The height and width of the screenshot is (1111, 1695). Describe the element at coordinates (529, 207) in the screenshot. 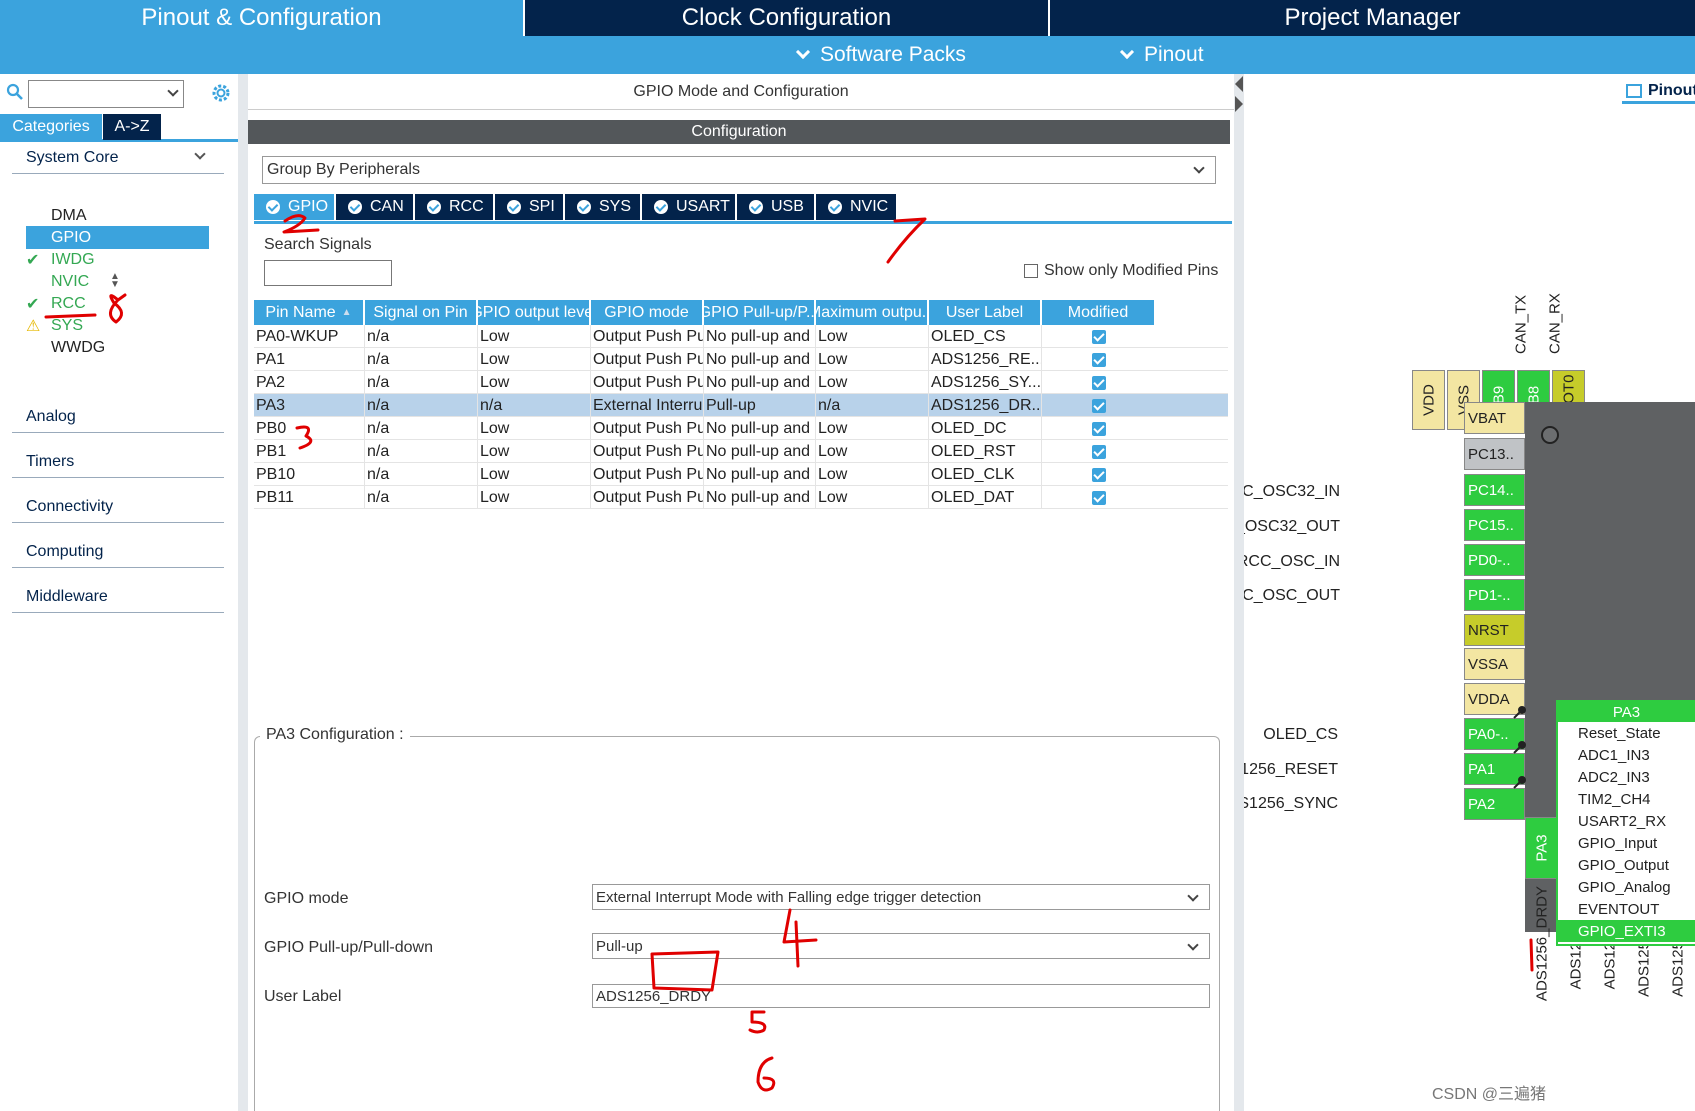

I see `tab-spi: SPI` at that location.